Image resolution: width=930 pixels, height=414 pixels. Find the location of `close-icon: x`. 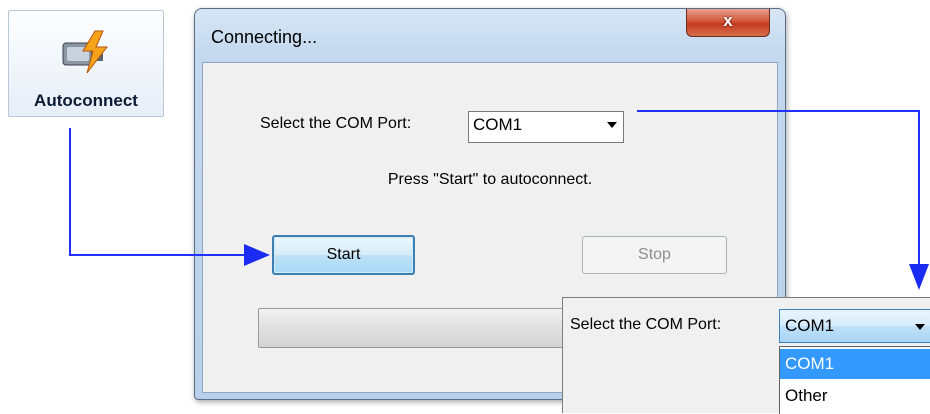

close-icon: x is located at coordinates (728, 20).